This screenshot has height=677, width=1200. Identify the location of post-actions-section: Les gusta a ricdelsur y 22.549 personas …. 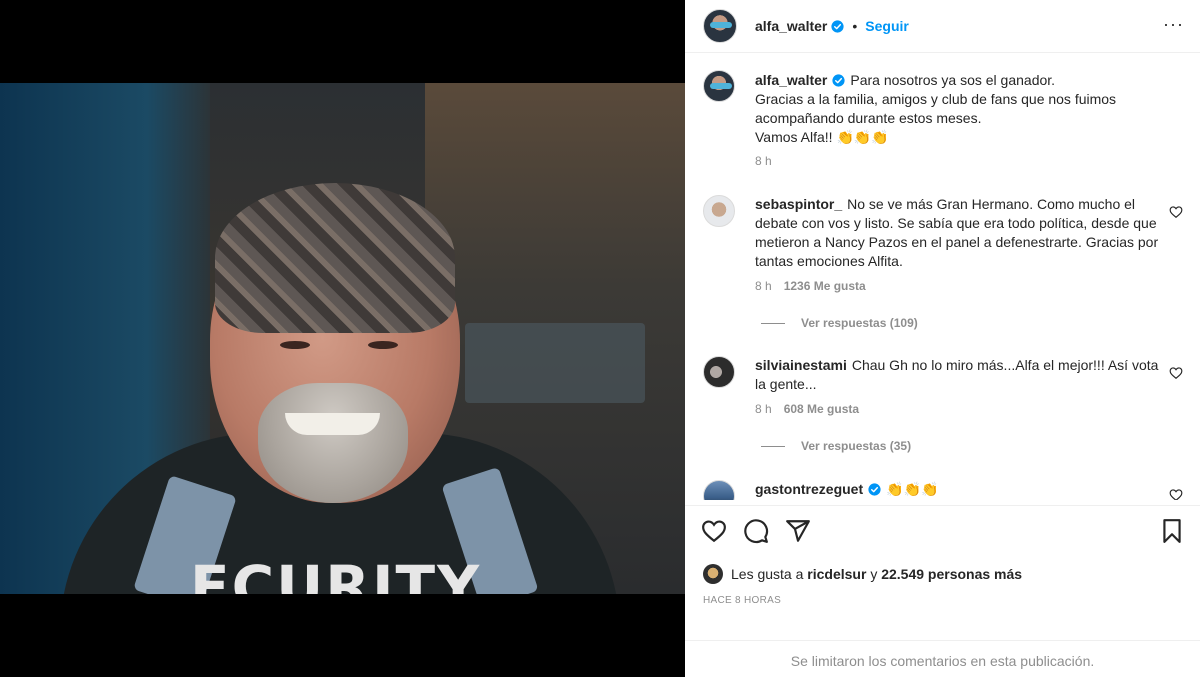
(942, 591).